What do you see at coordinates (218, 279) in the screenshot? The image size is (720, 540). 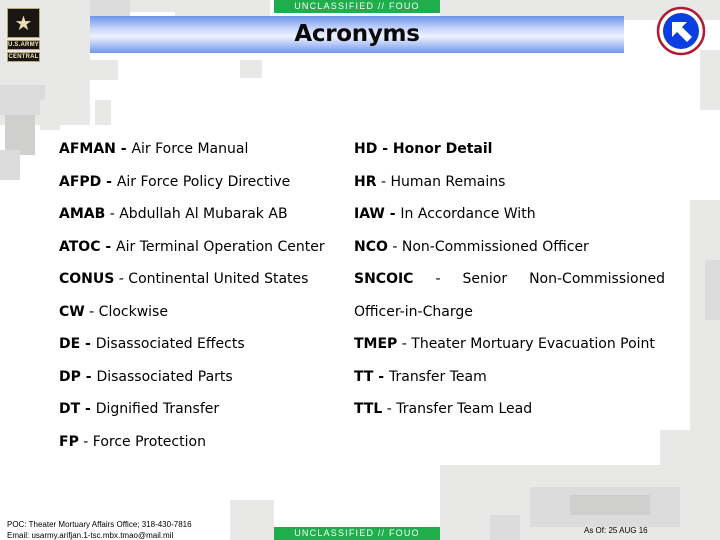 I see `acronym-meaning: Continental United States` at bounding box center [218, 279].